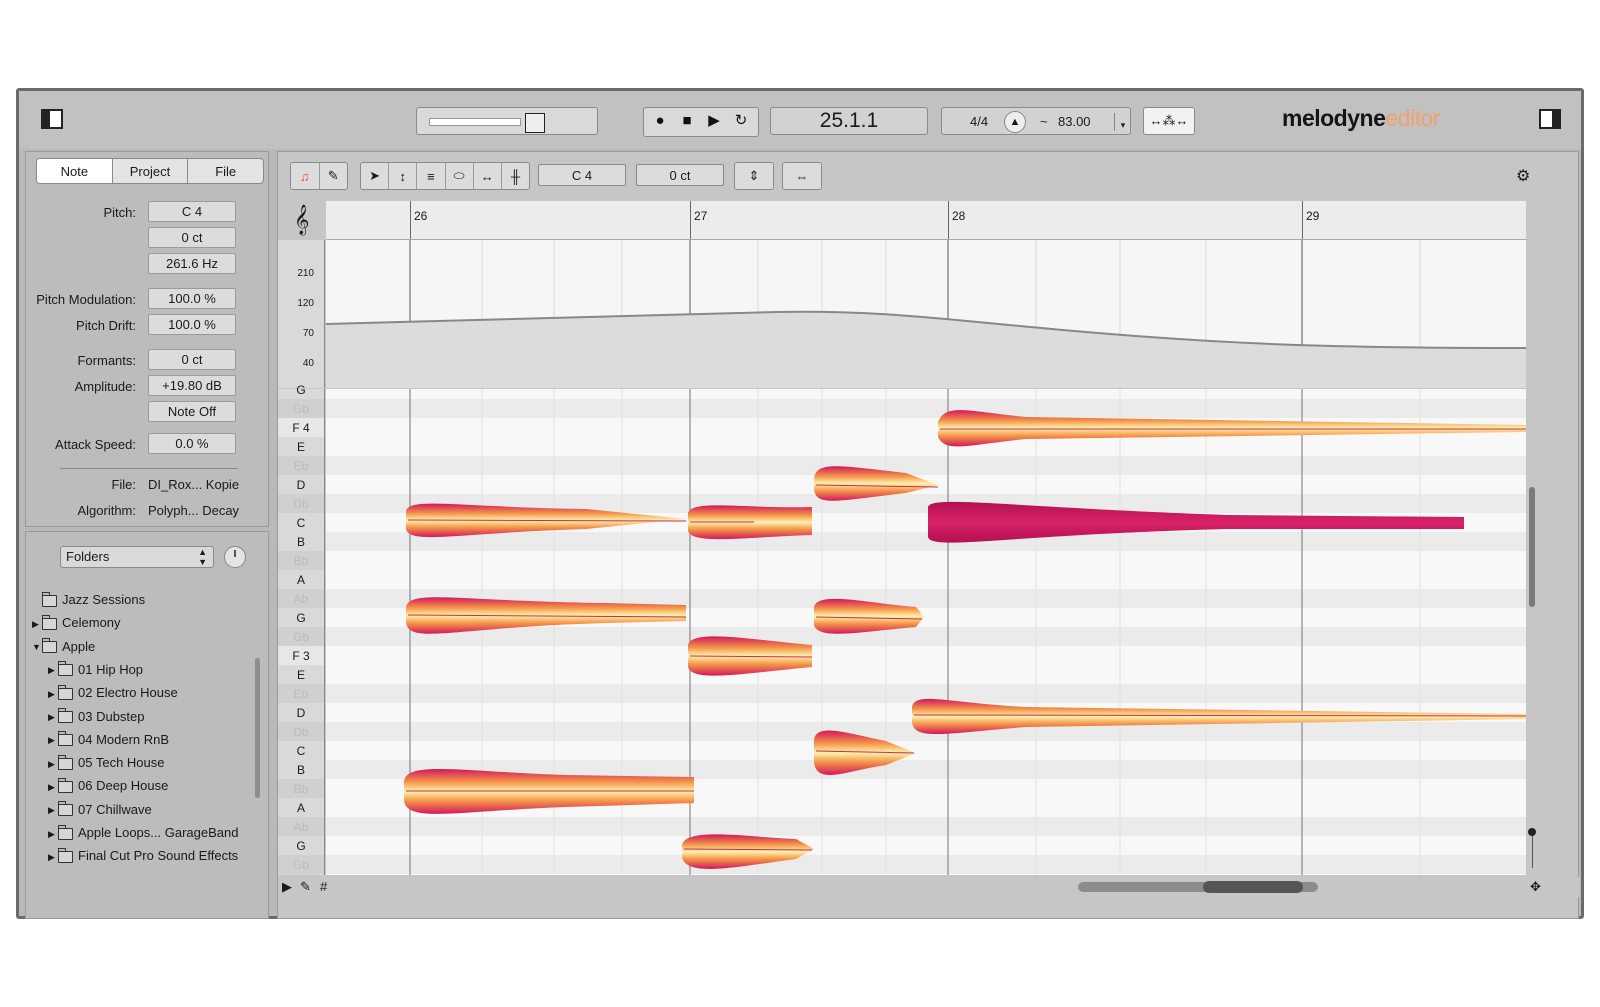  Describe the element at coordinates (1074, 121) in the screenshot. I see `tempo-value: 83.00` at that location.